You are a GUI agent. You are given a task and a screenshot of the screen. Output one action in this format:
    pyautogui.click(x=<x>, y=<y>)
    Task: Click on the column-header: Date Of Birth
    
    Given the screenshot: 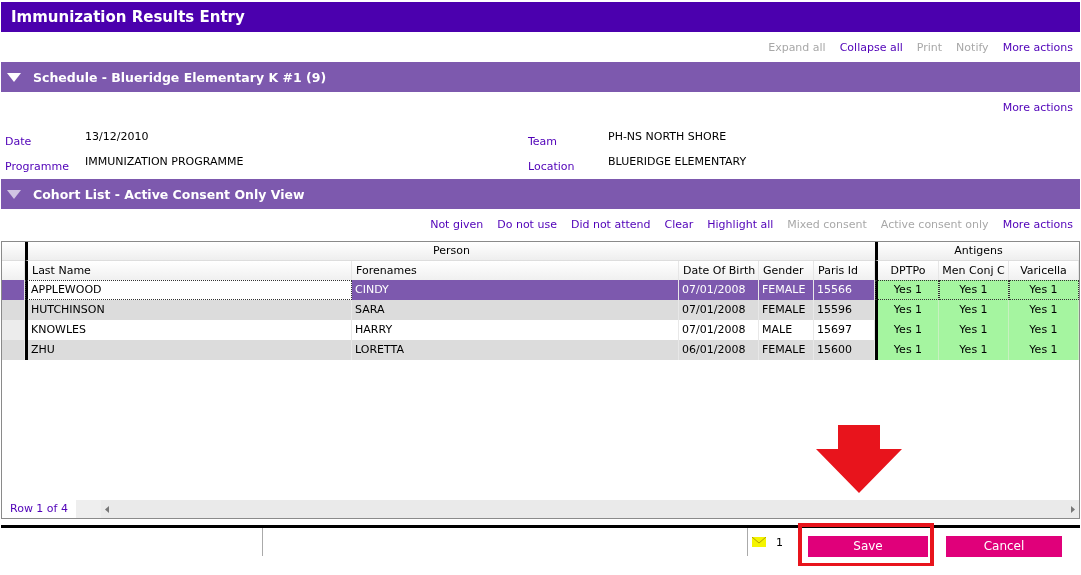 What is the action you would take?
    pyautogui.click(x=719, y=270)
    